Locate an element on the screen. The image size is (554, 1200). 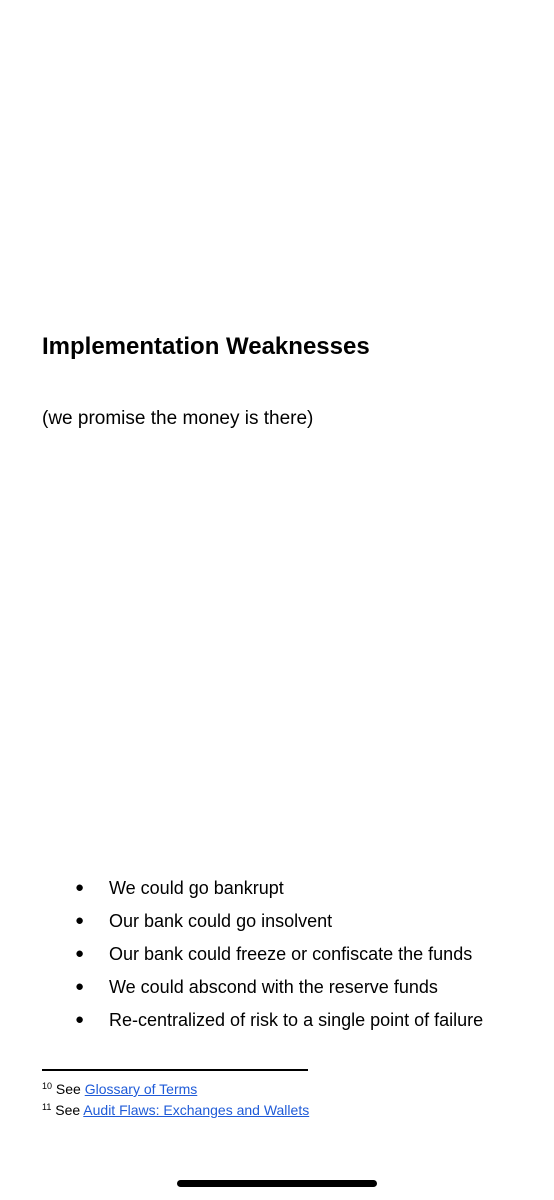
list-item-text: We could abscond with the reserve funds is located at coordinates (273, 987).